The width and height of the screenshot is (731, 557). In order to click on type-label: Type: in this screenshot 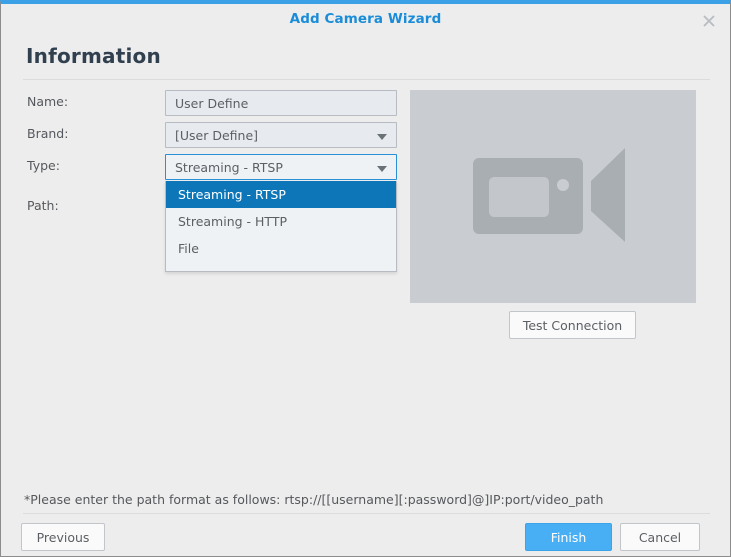, I will do `click(43, 165)`.